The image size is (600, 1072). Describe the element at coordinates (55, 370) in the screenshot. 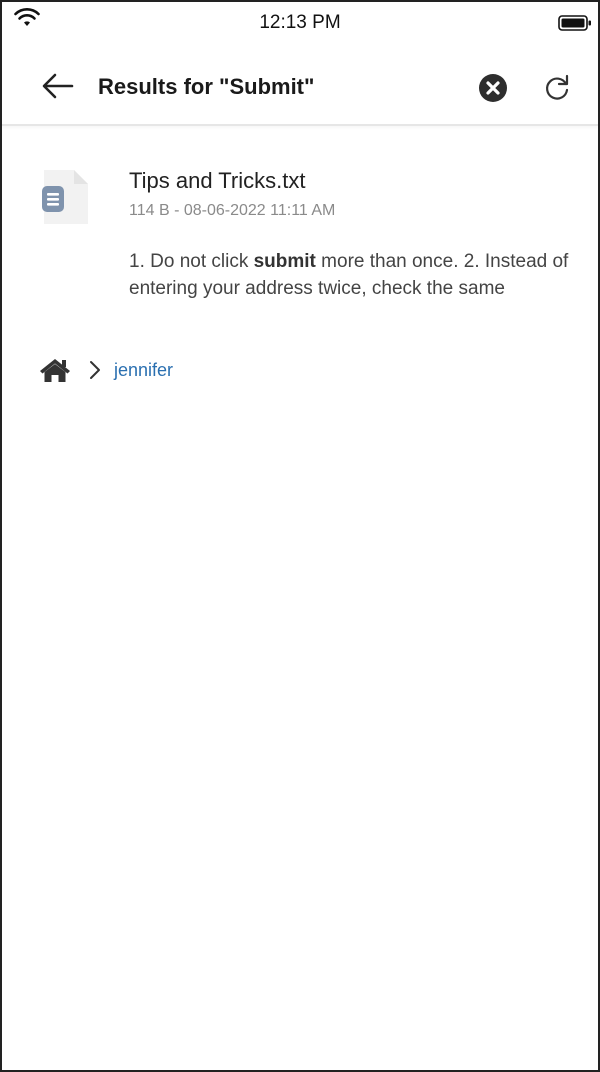

I see `home-icon` at that location.